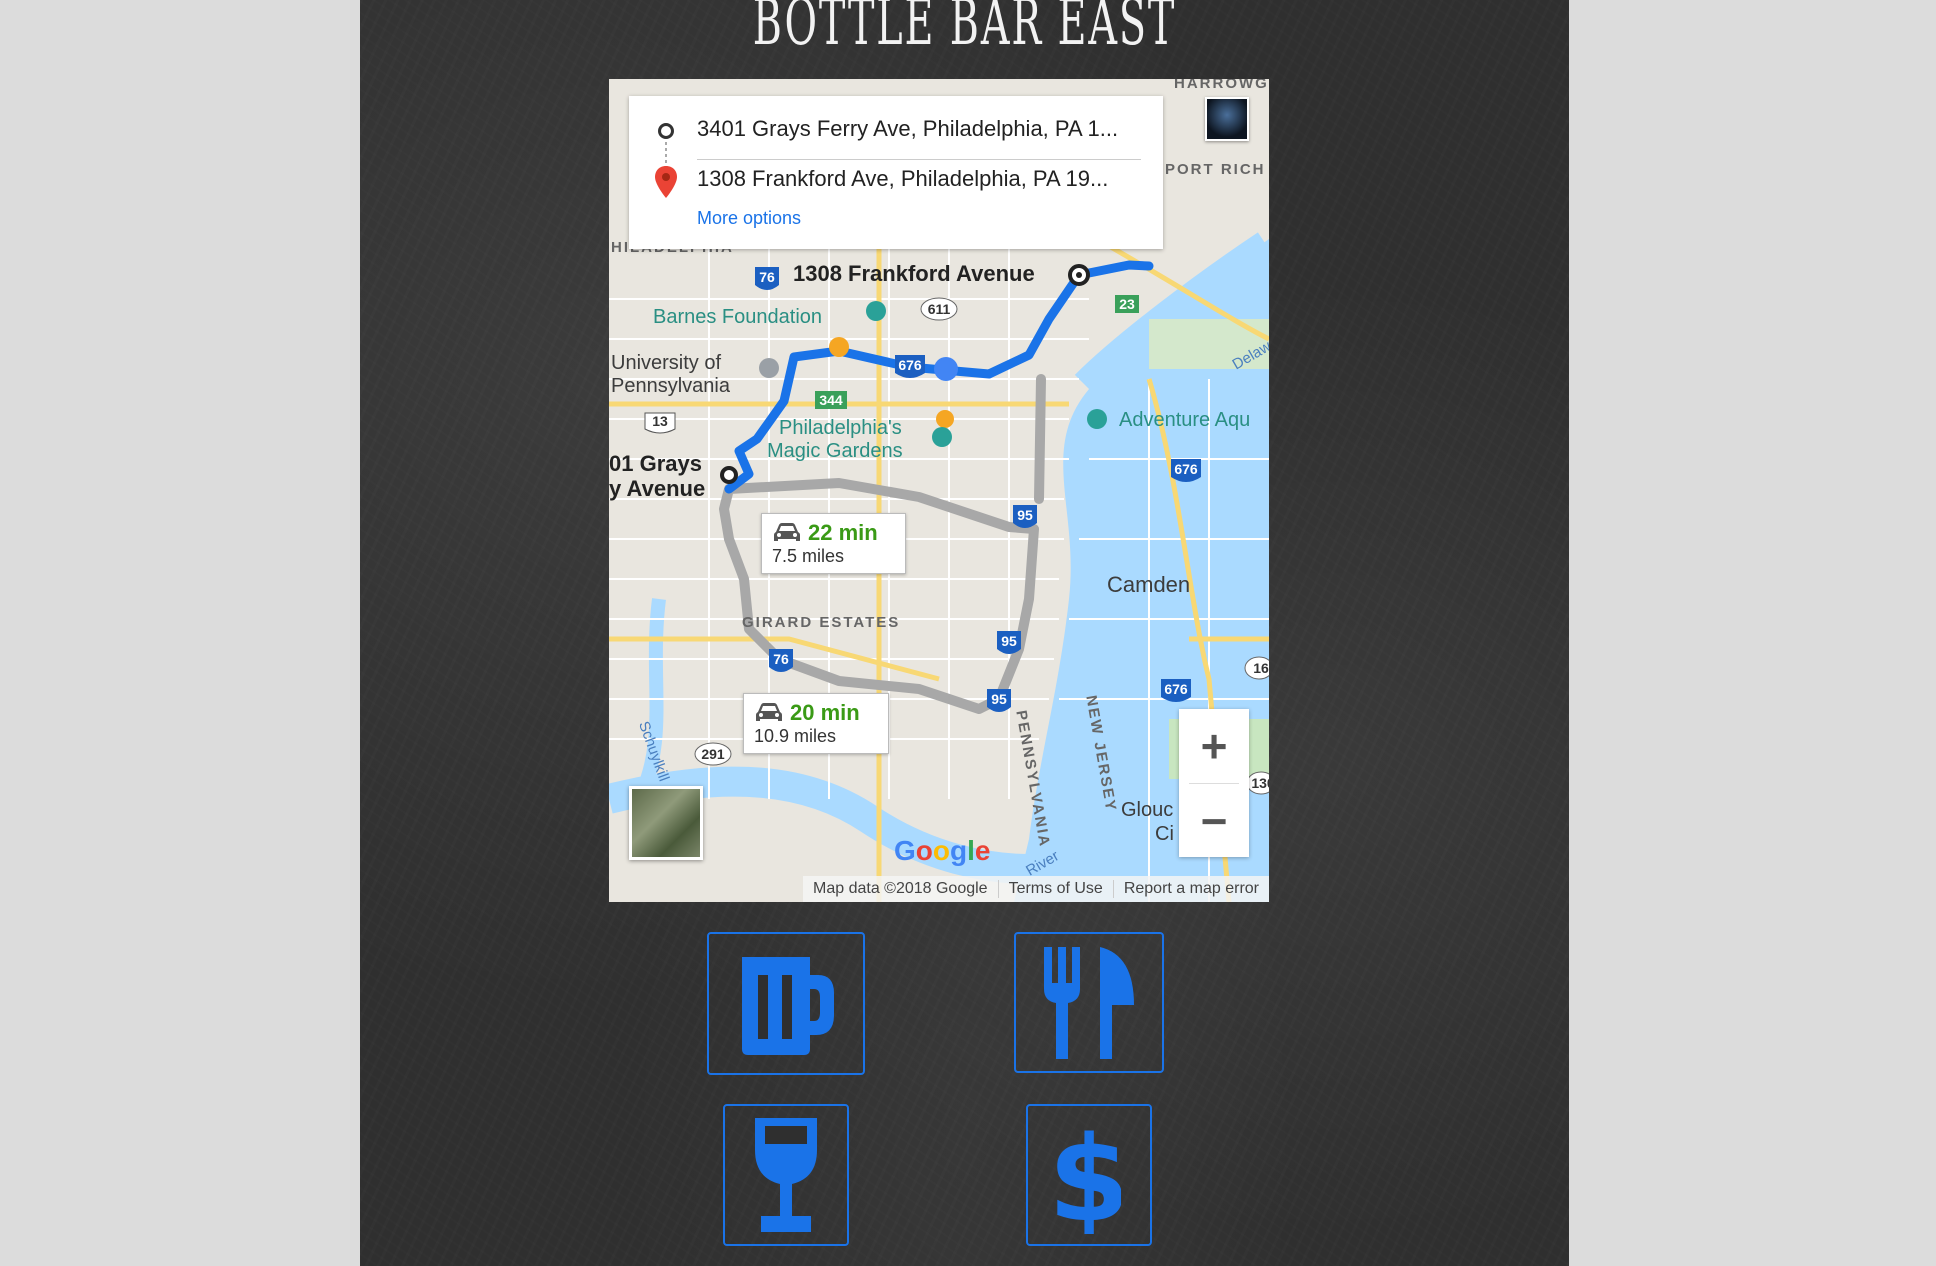 The width and height of the screenshot is (1936, 1266). What do you see at coordinates (1176, 689) in the screenshot?
I see `shield-i676-far: 676` at bounding box center [1176, 689].